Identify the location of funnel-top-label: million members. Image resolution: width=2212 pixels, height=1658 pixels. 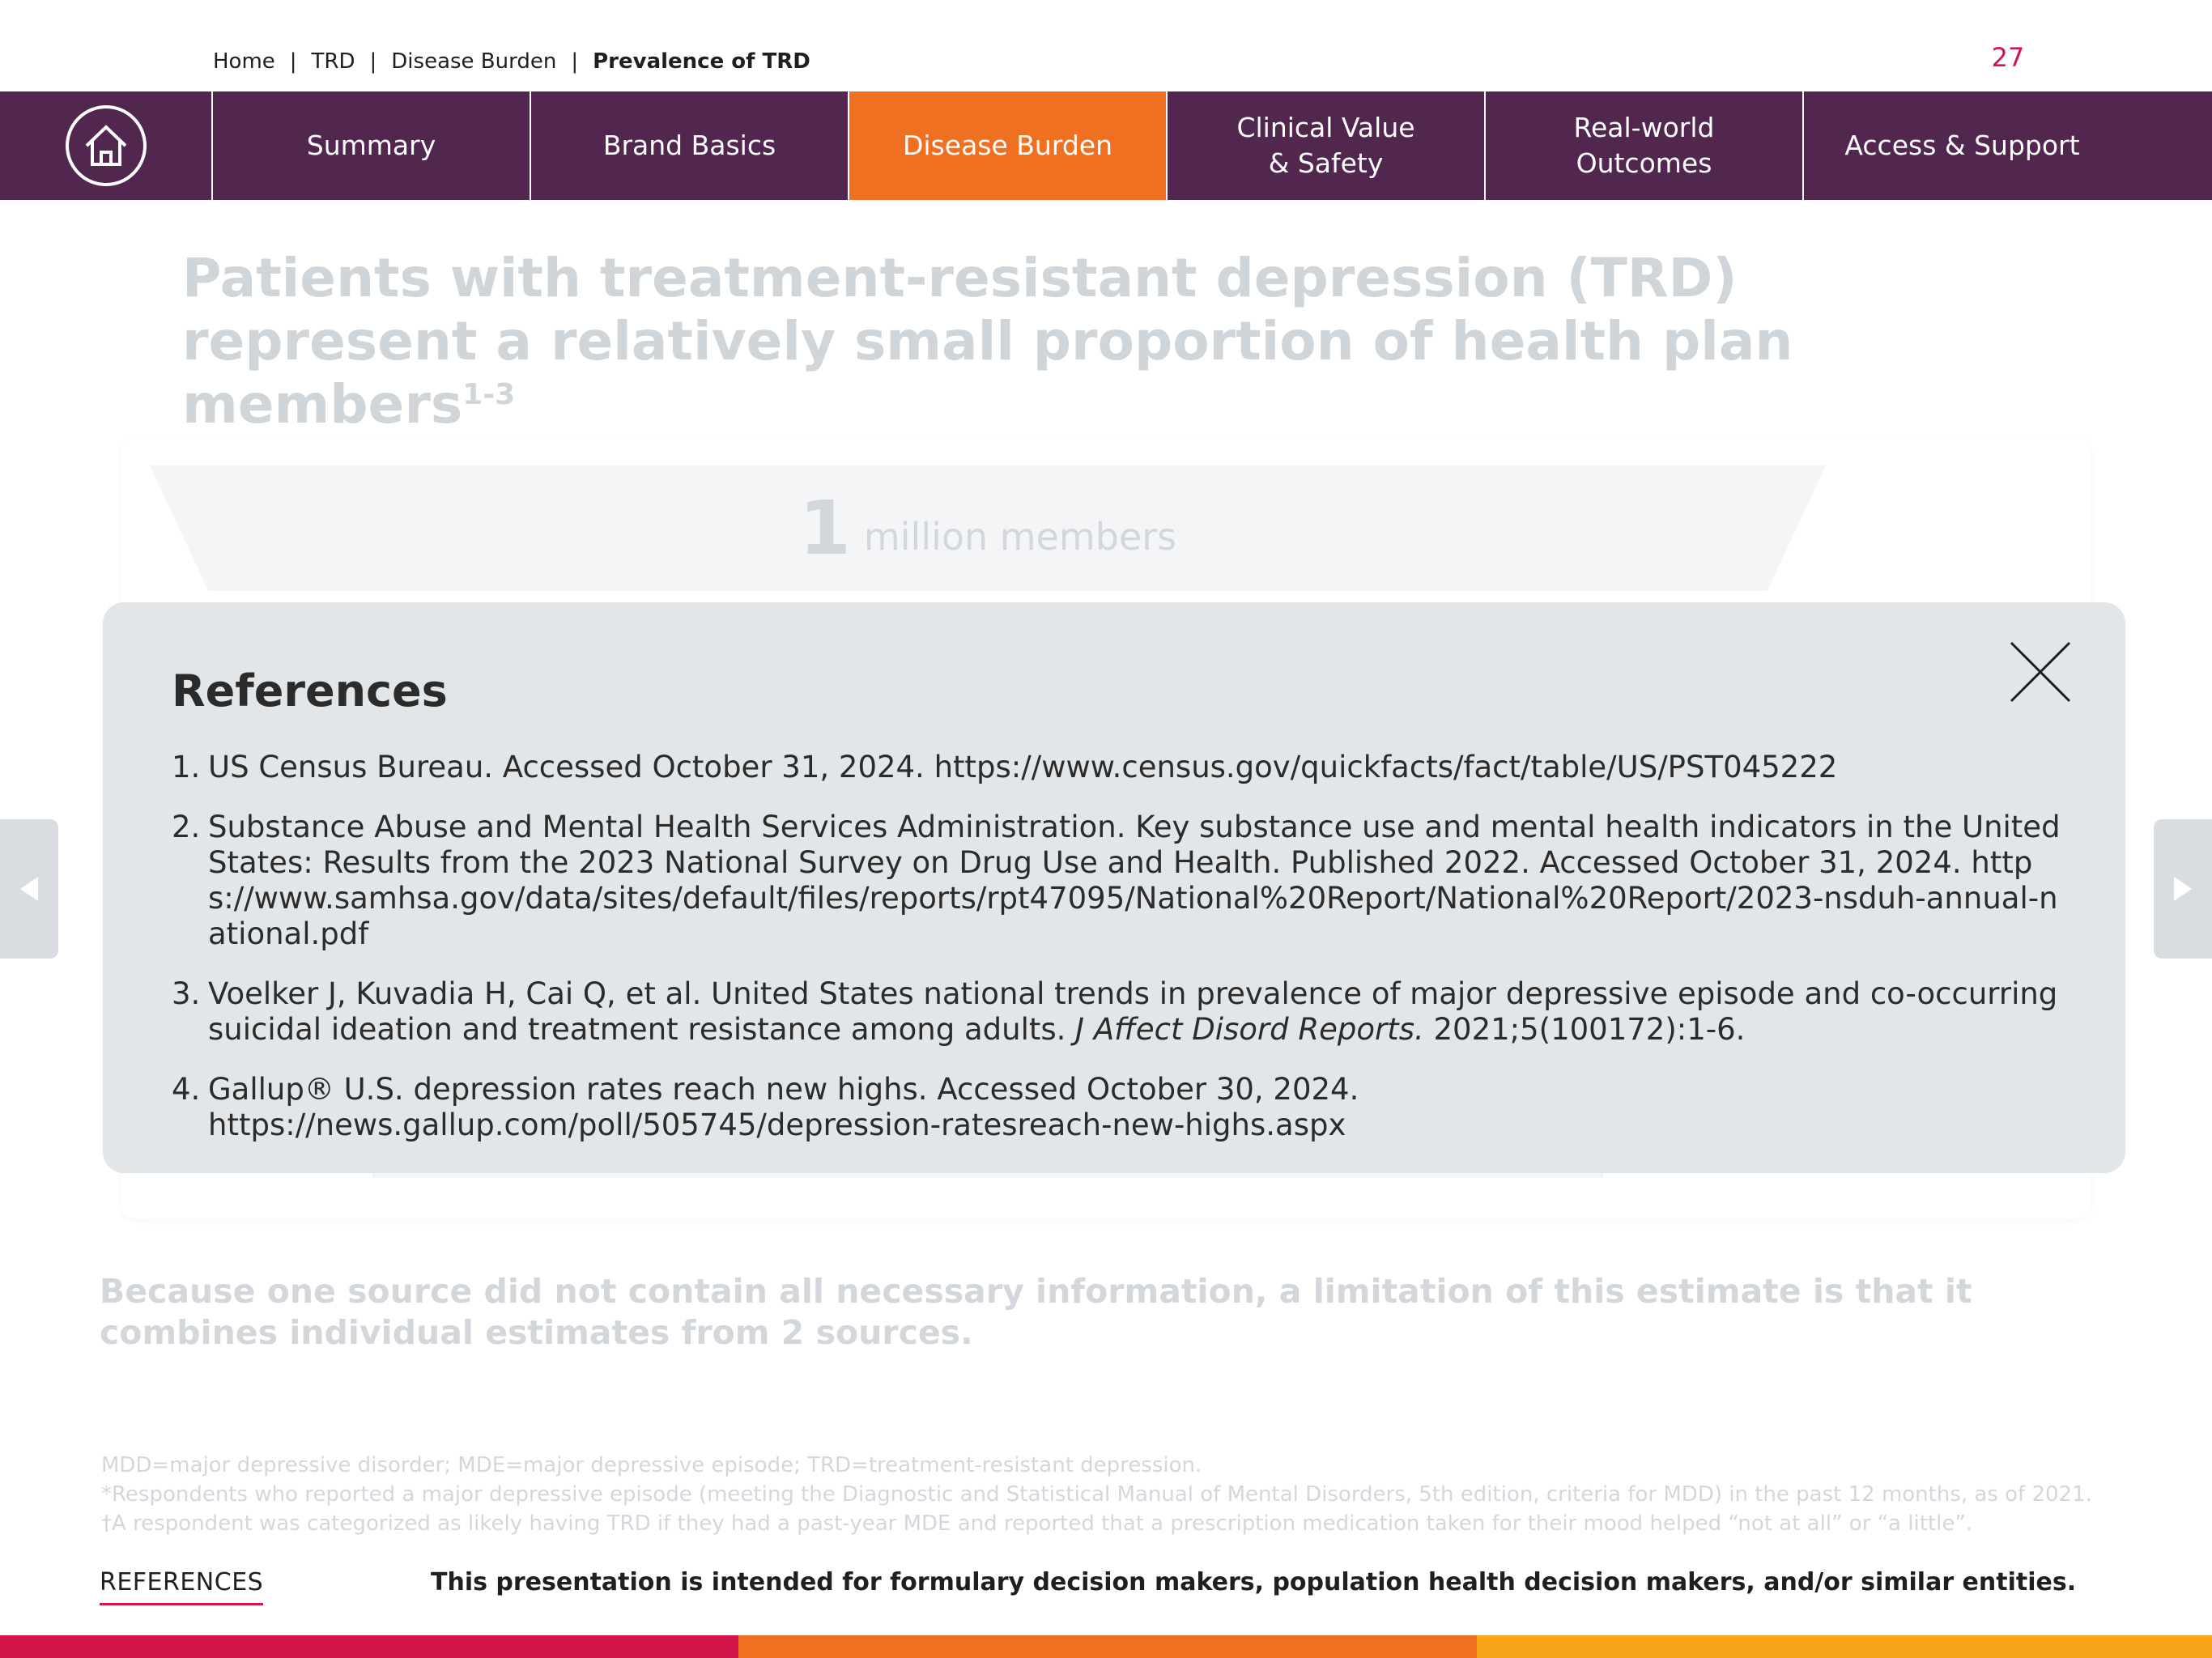
(1020, 536).